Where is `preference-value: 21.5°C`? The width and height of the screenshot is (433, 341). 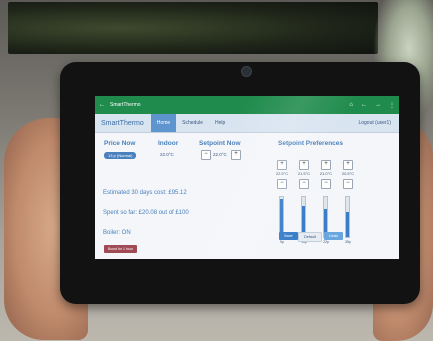 preference-value: 21.5°C is located at coordinates (304, 173).